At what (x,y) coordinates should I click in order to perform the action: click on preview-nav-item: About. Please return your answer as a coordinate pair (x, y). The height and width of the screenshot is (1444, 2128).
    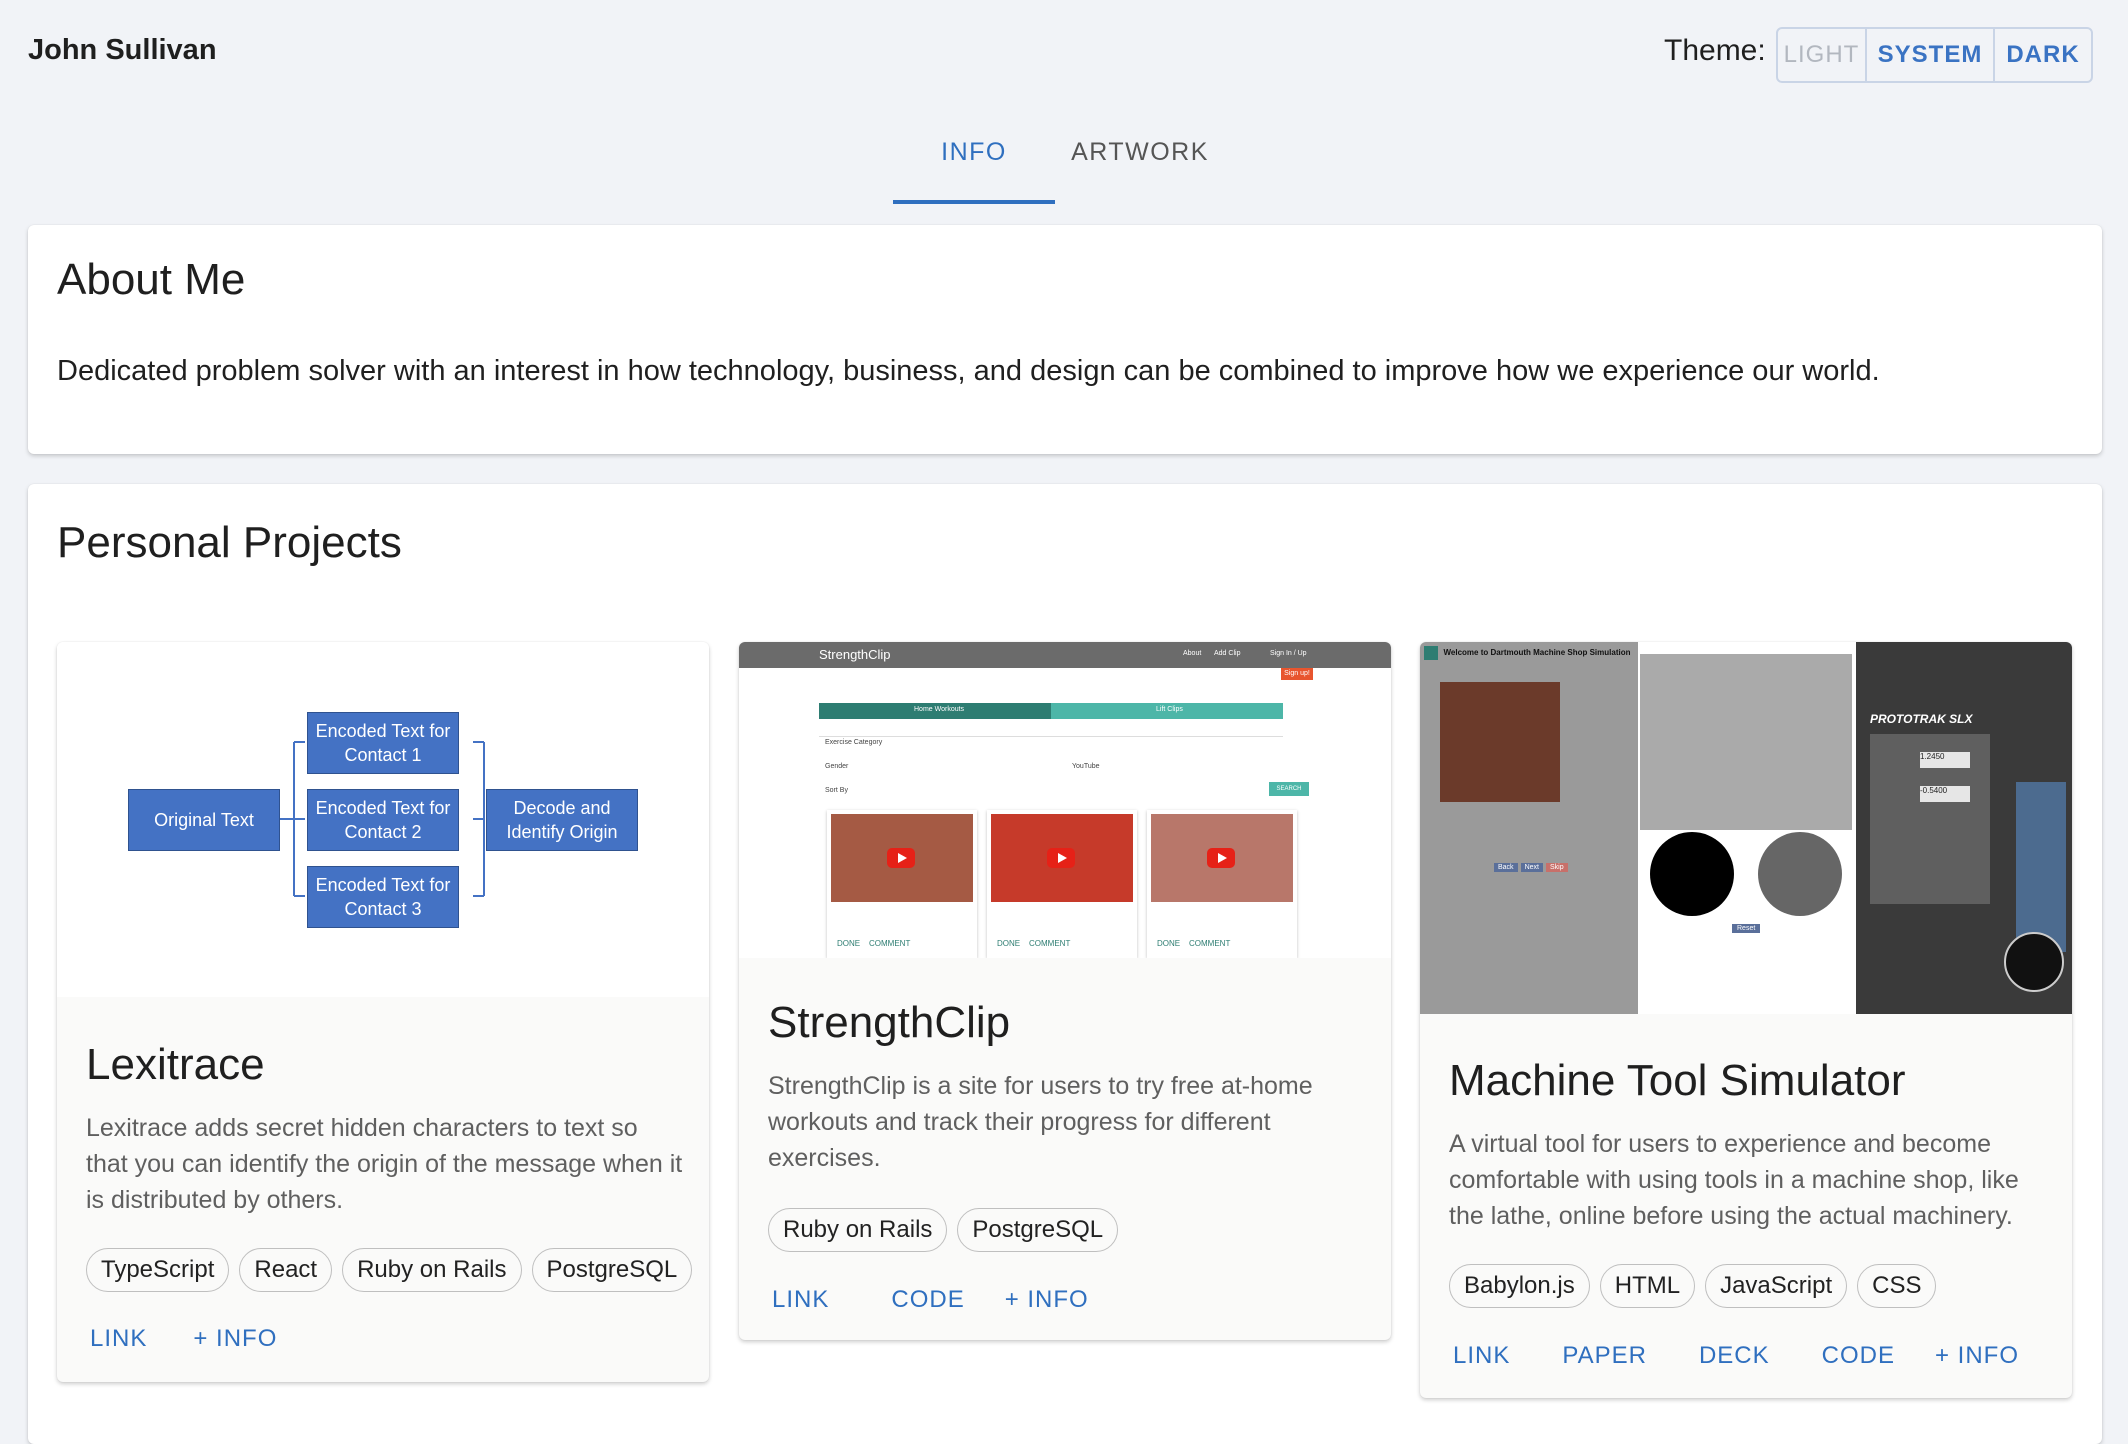
    Looking at the image, I should click on (1192, 653).